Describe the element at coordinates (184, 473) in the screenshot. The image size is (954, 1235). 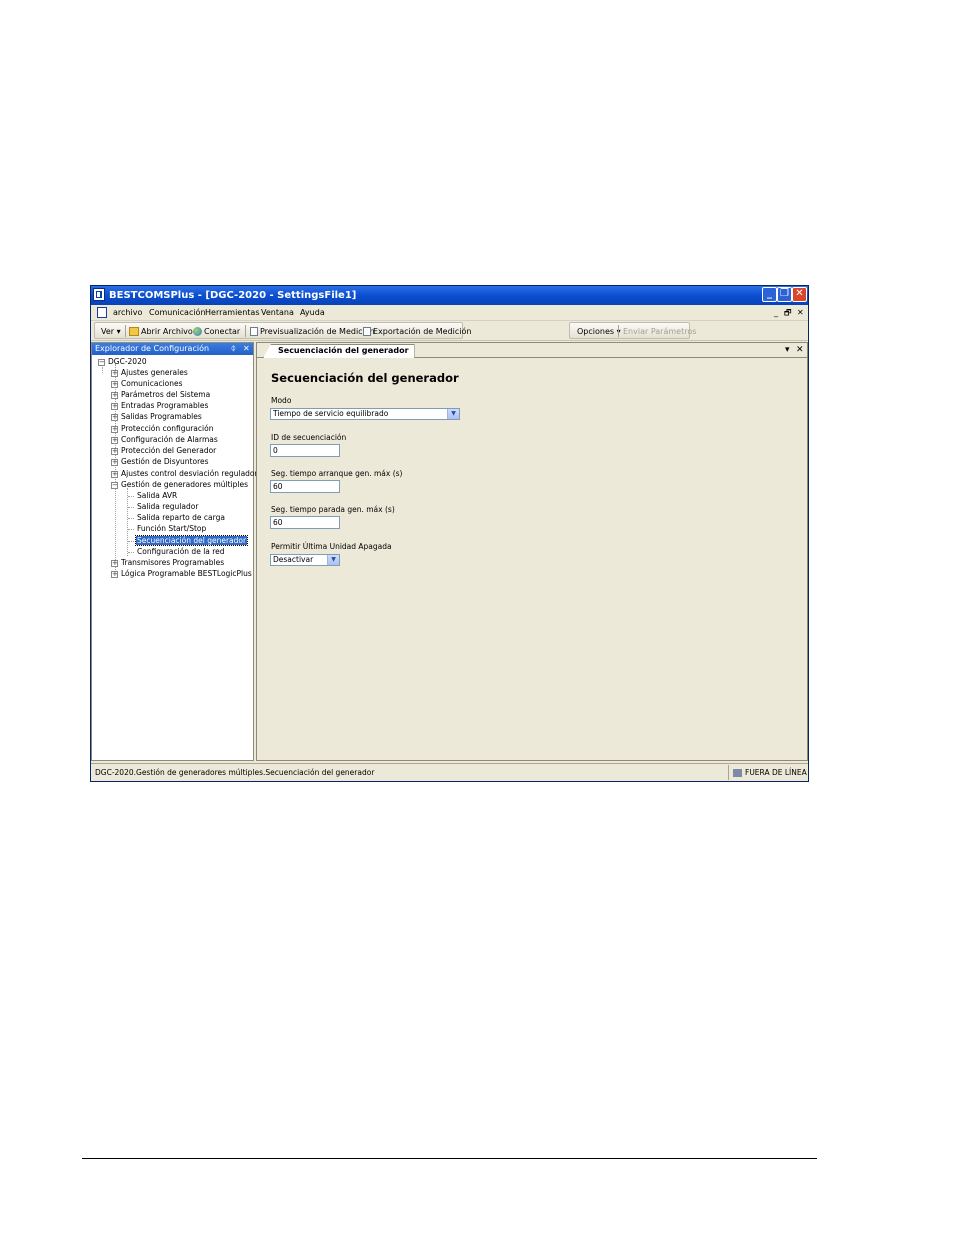
I see `tree-item: + Ajustes control desviación regulador` at that location.